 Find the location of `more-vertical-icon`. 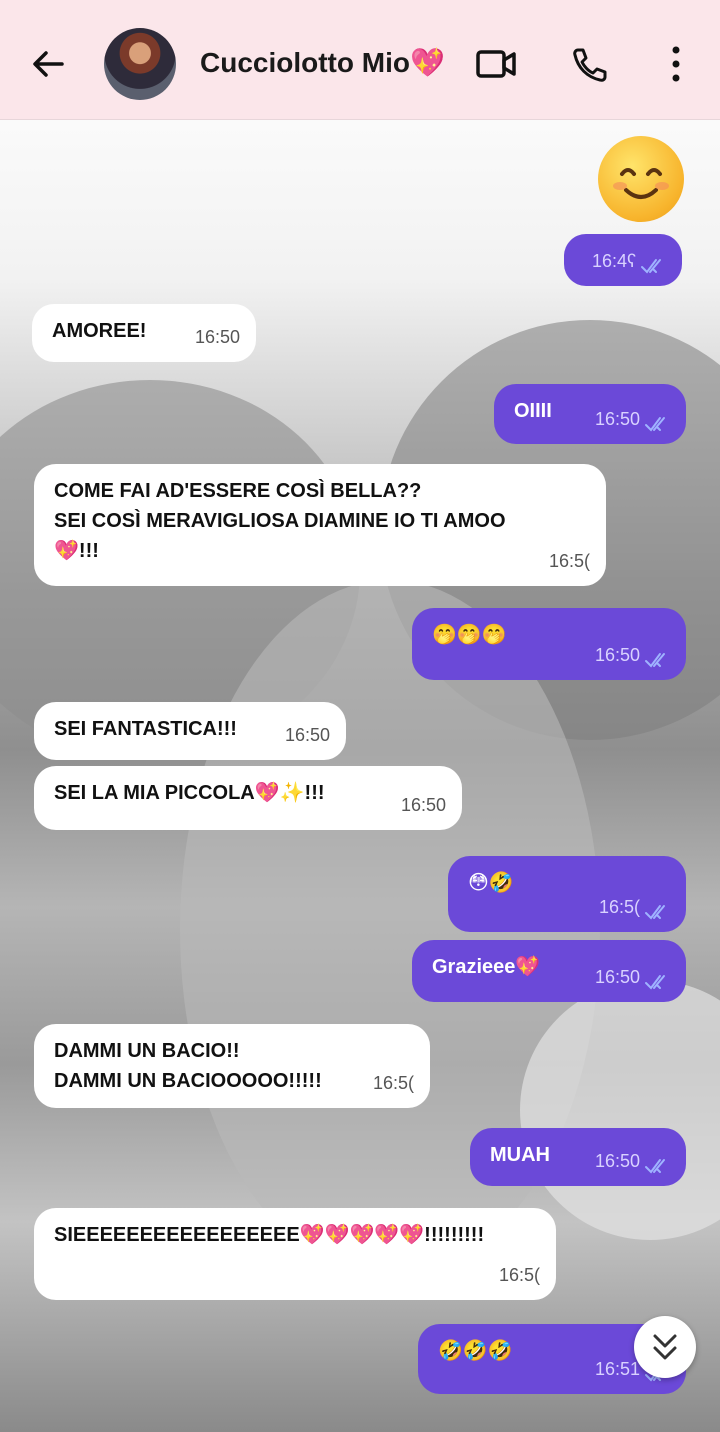

more-vertical-icon is located at coordinates (676, 64).